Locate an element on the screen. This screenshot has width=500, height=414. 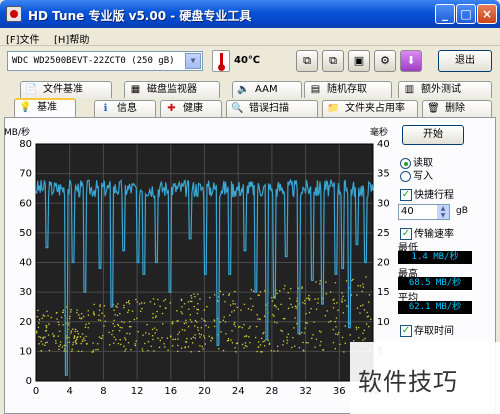
speaker-icon: 🔈 is located at coordinates (243, 89).